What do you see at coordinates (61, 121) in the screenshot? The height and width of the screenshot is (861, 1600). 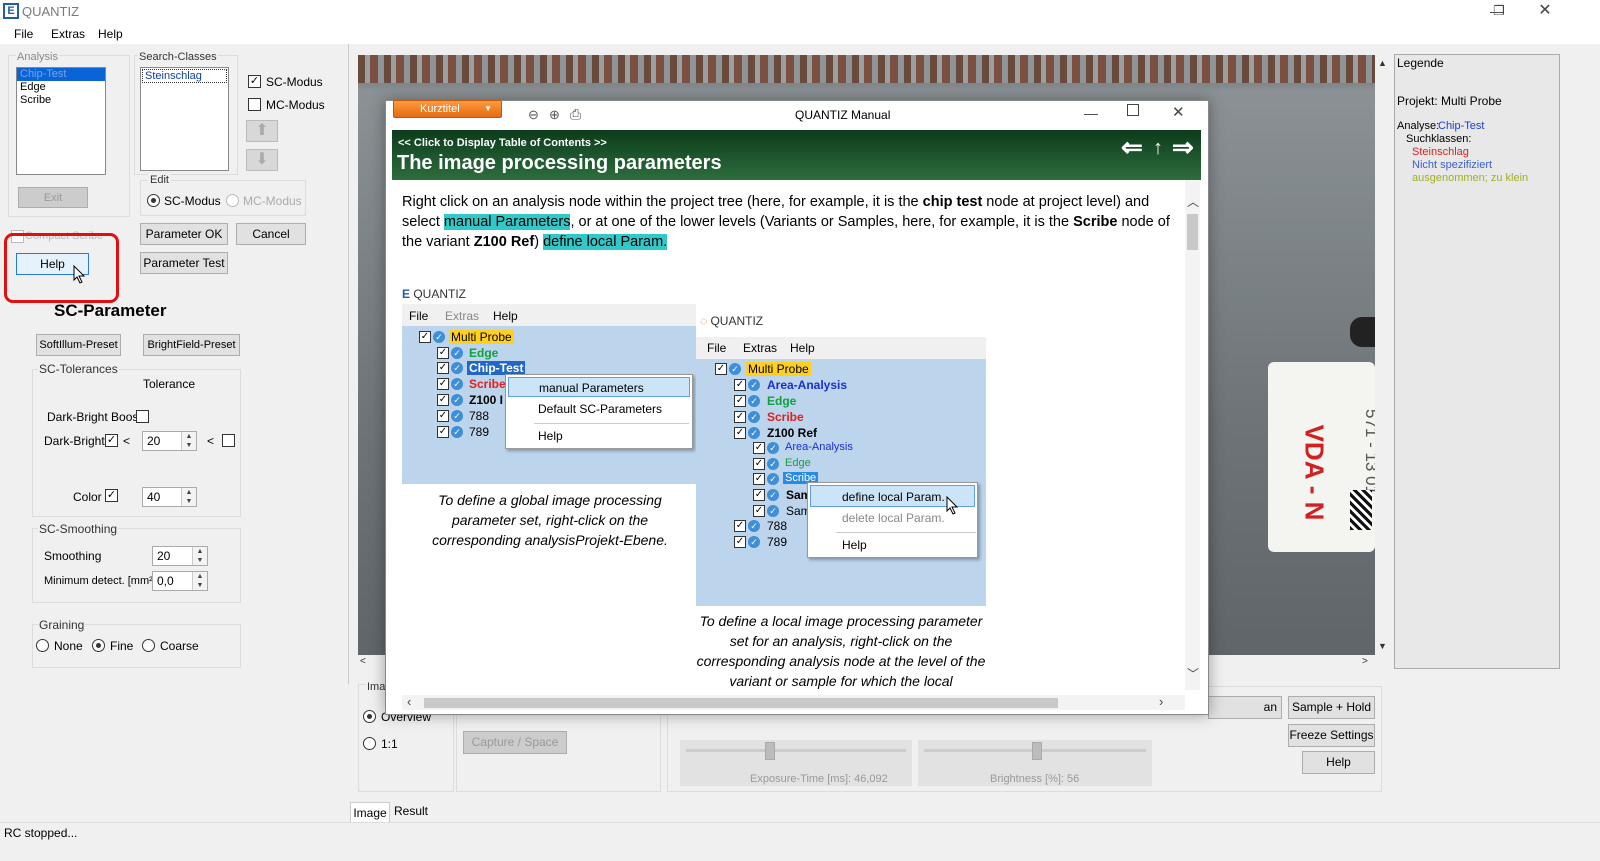 I see `analysis-list: Chip-Test Edge Scribe` at bounding box center [61, 121].